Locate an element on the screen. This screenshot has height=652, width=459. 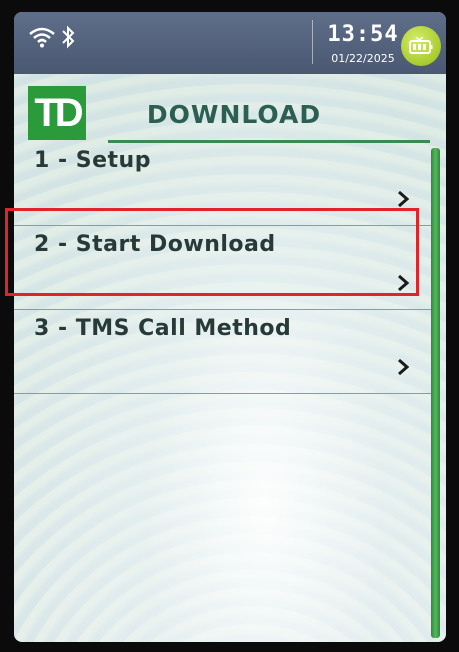
status-bar: 13:54 01/22/2025 is located at coordinates (230, 43).